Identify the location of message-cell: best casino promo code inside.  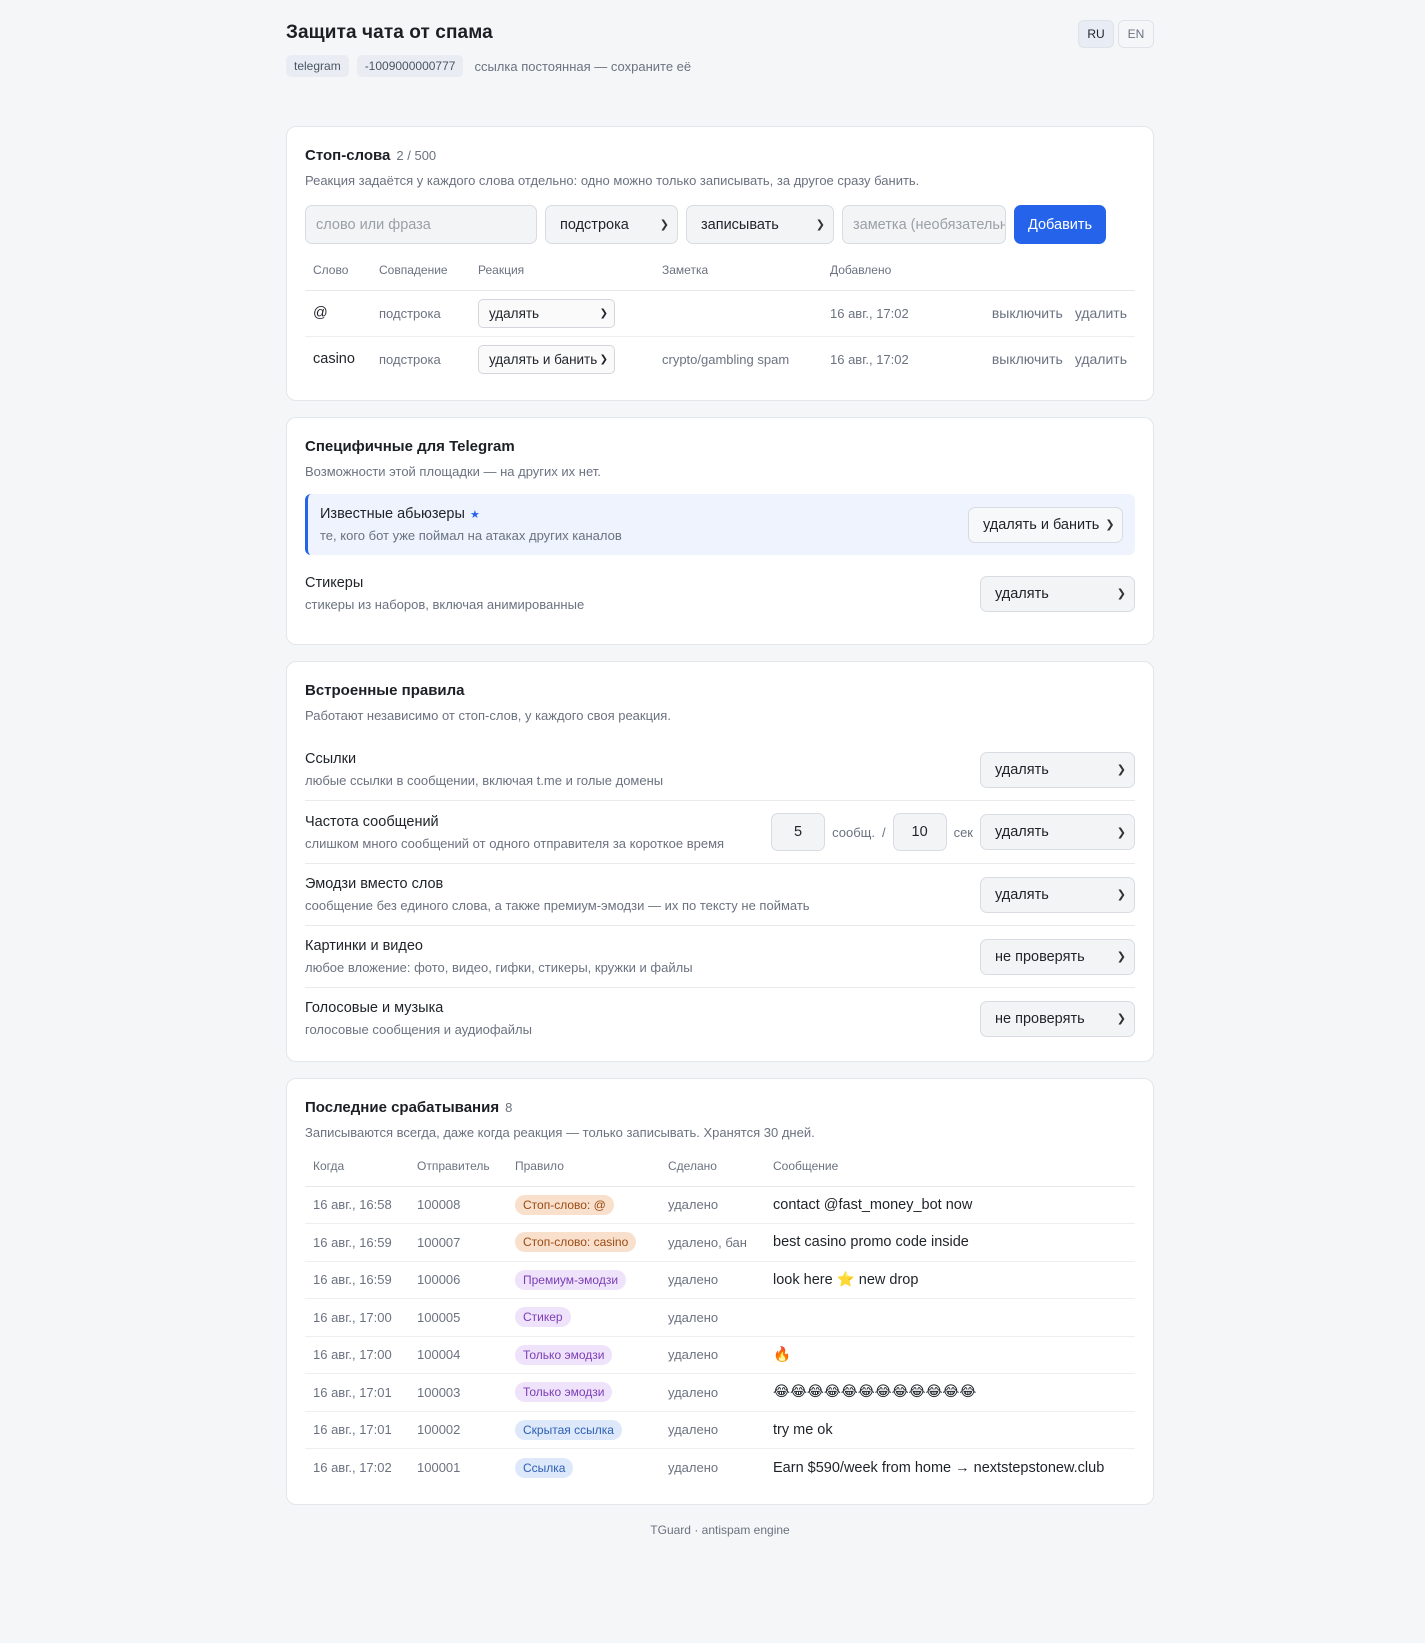
(950, 1242).